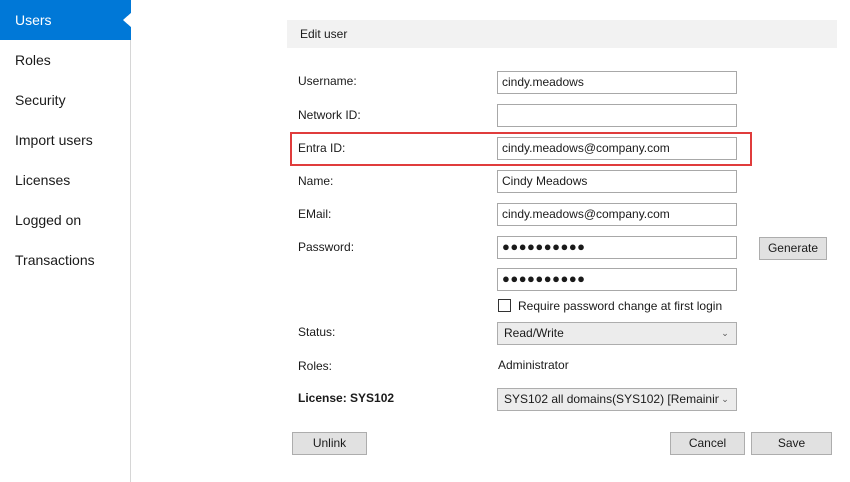  I want to click on name-field: Cindy Meadows, so click(617, 181).